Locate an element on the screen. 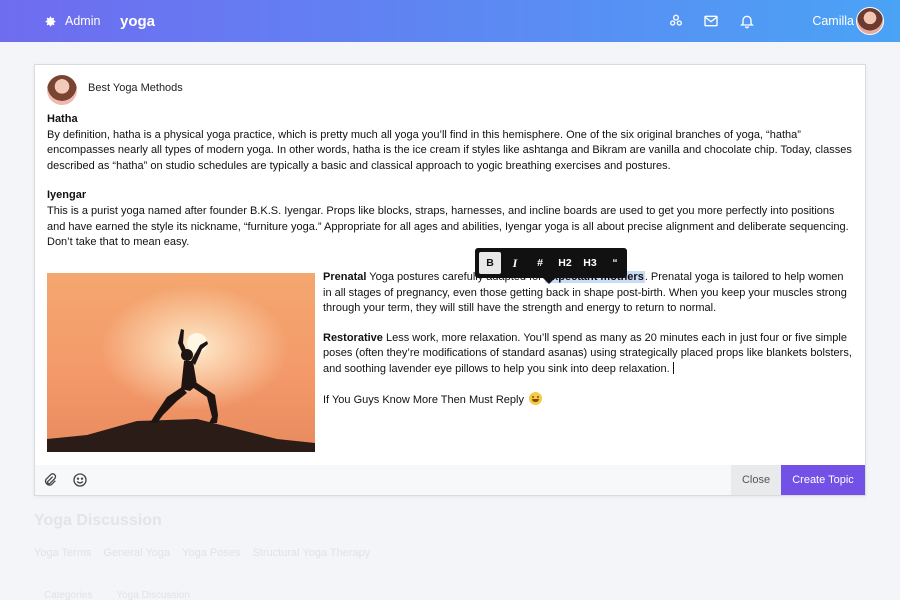 The width and height of the screenshot is (900, 600). section-heading: Hatha is located at coordinates (62, 119).